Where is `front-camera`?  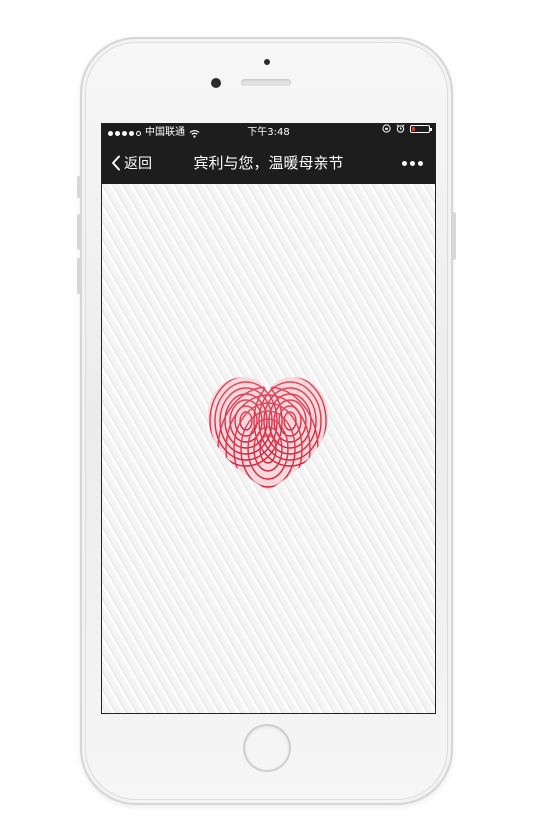
front-camera is located at coordinates (216, 83).